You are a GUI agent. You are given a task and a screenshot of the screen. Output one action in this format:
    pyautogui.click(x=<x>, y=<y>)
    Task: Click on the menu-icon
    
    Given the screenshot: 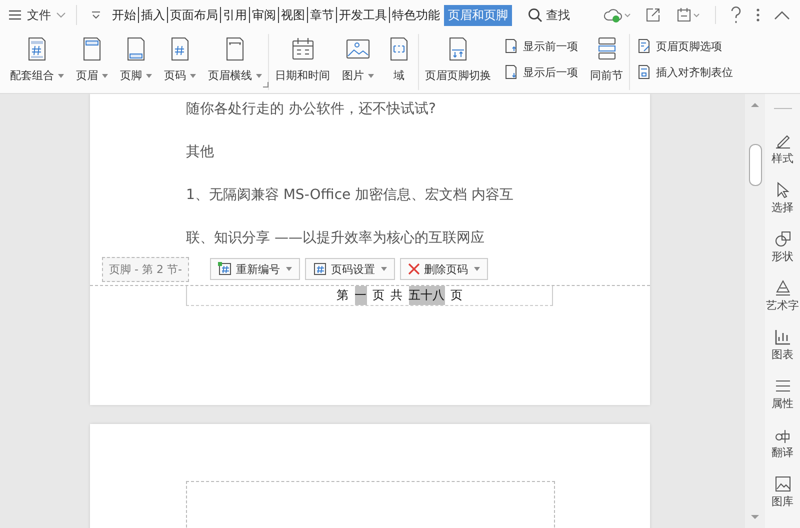 What is the action you would take?
    pyautogui.click(x=15, y=15)
    